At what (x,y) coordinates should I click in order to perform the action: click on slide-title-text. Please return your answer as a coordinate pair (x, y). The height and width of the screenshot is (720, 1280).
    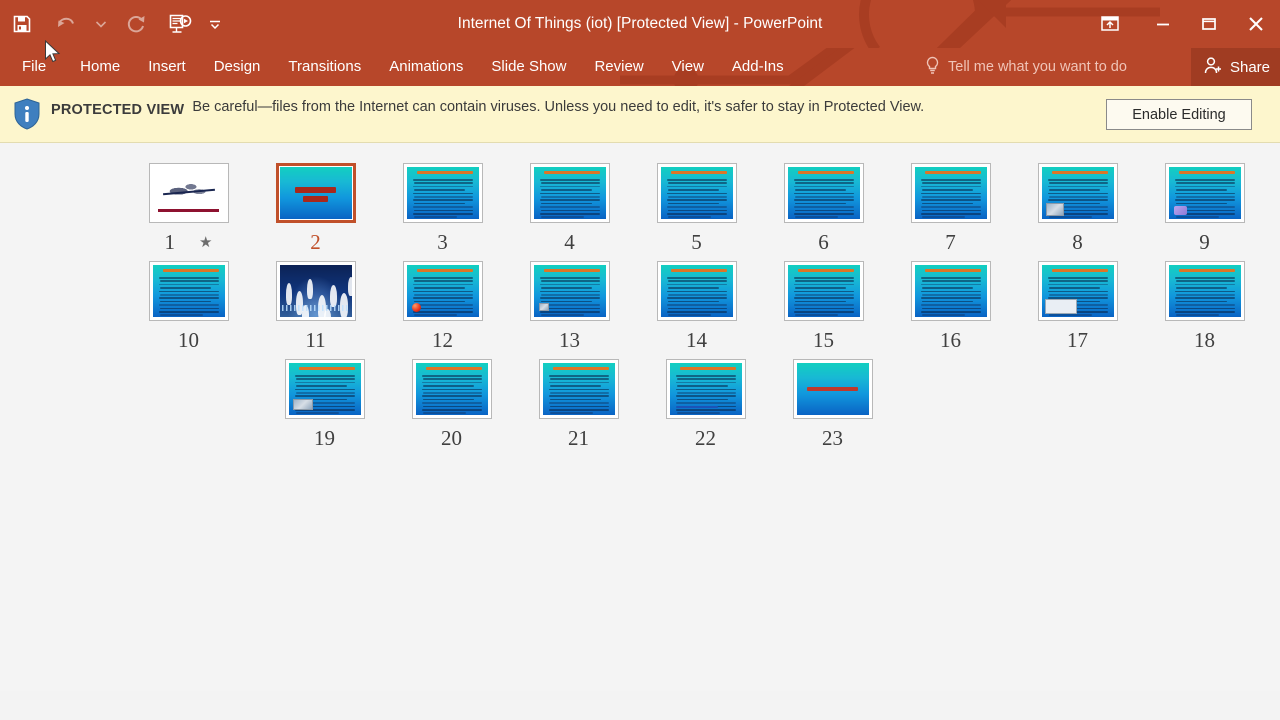
    Looking at the image, I should click on (580, 368).